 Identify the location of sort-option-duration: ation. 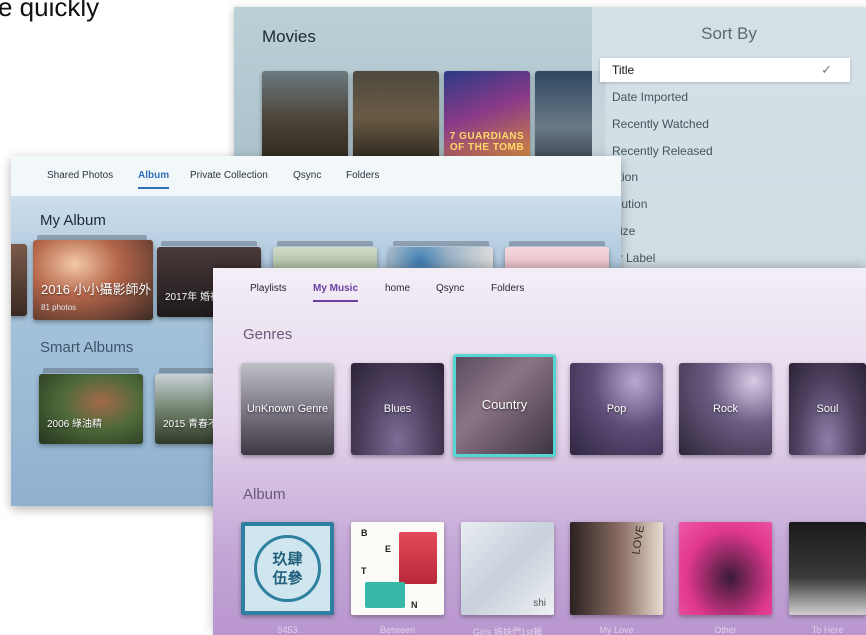
(725, 177).